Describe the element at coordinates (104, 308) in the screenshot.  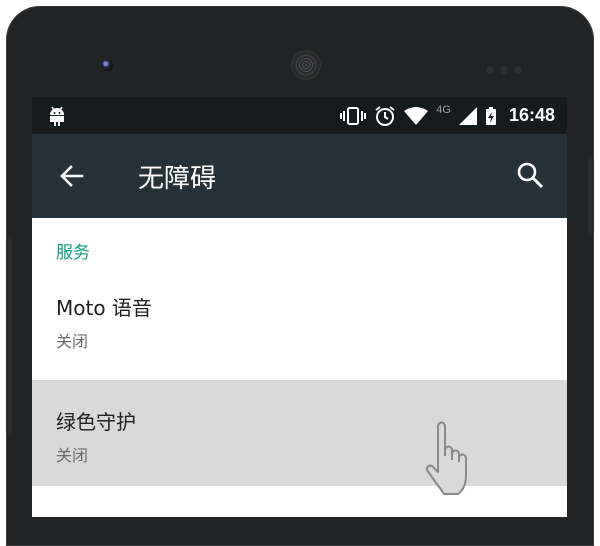
I see `list-item-title: Moto 语音` at that location.